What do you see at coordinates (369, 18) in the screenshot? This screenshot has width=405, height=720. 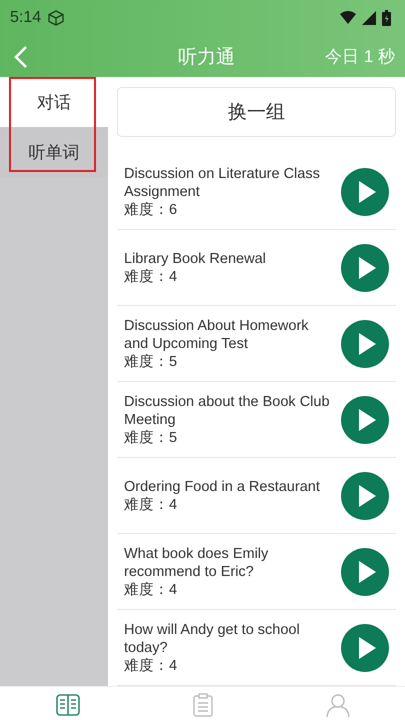 I see `signal-icon` at bounding box center [369, 18].